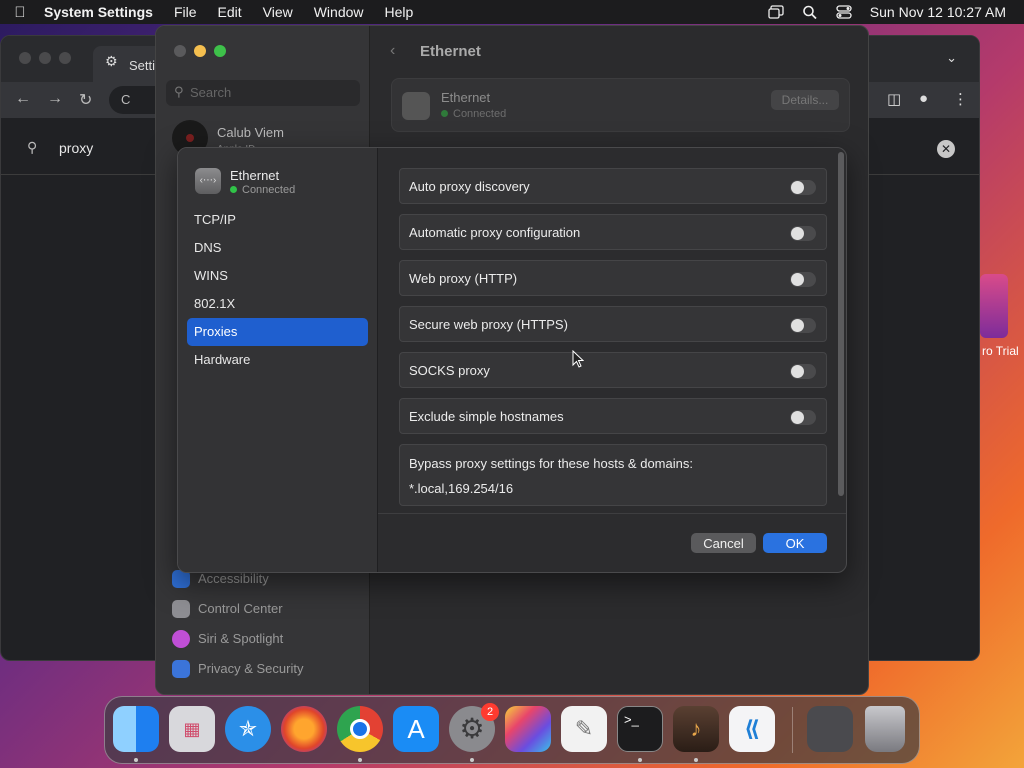 The height and width of the screenshot is (768, 1024). Describe the element at coordinates (241, 638) in the screenshot. I see `sidebar-item-label: Siri & Spotlight` at that location.